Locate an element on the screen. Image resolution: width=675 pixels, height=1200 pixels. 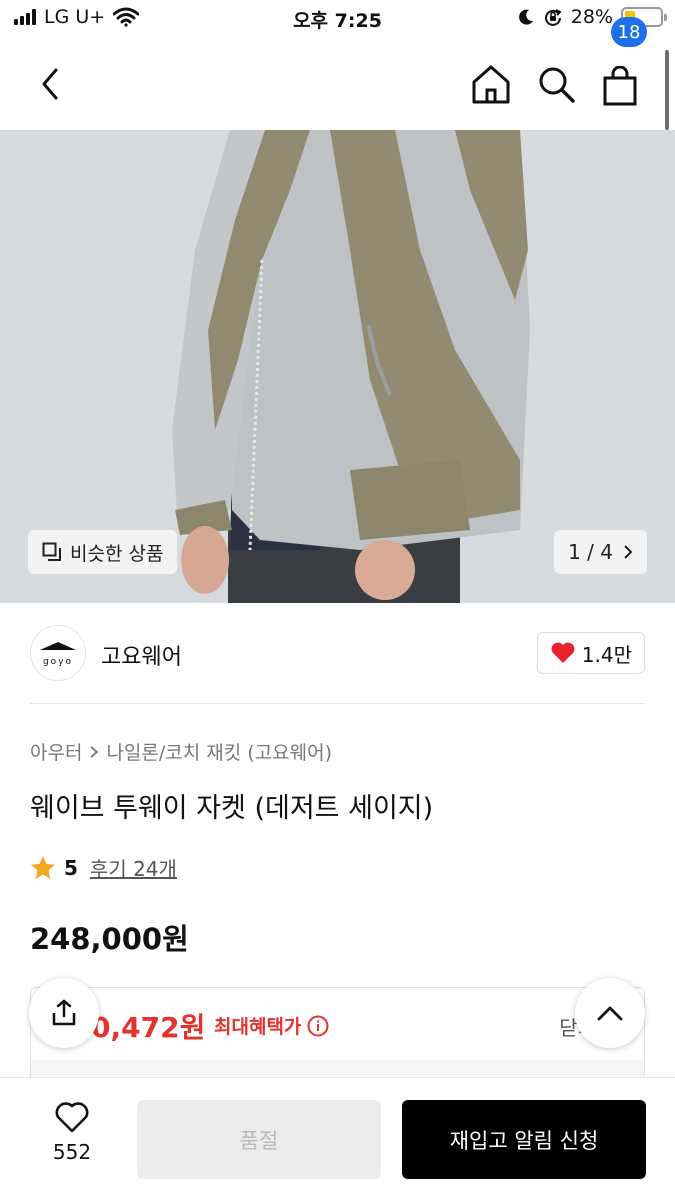
benefit-label: 최대혜택가 is located at coordinates (258, 1027).